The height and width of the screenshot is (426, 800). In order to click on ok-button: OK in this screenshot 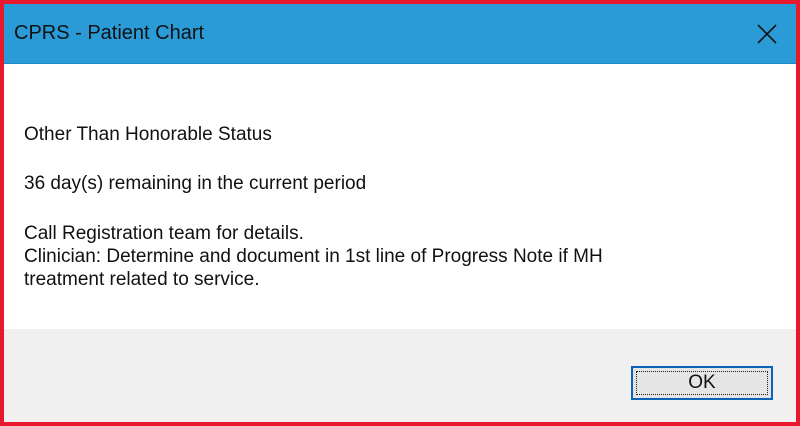, I will do `click(702, 383)`.